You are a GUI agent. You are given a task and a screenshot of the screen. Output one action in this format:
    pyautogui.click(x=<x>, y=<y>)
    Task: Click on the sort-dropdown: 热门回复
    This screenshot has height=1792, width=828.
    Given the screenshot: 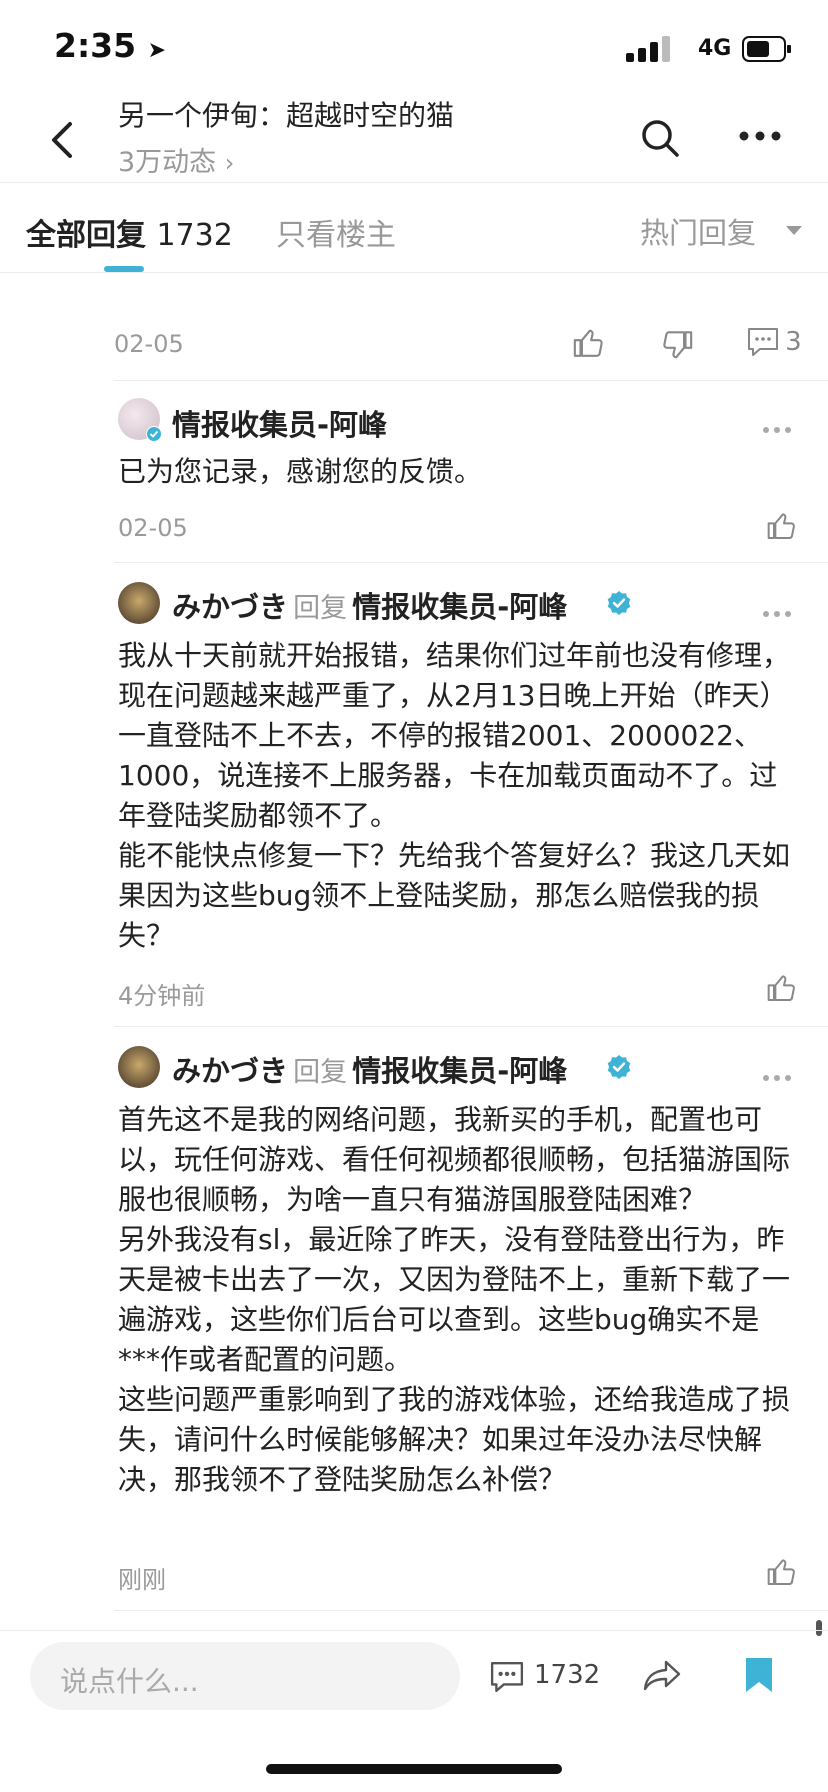 What is the action you would take?
    pyautogui.click(x=698, y=231)
    